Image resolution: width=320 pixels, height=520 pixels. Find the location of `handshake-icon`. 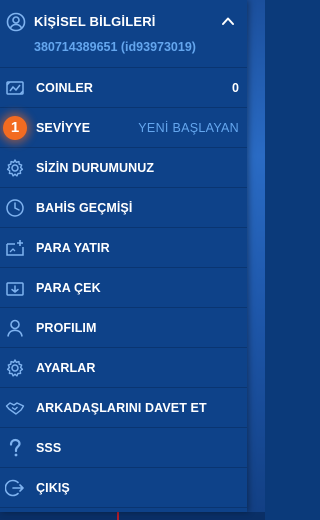

handshake-icon is located at coordinates (15, 408).